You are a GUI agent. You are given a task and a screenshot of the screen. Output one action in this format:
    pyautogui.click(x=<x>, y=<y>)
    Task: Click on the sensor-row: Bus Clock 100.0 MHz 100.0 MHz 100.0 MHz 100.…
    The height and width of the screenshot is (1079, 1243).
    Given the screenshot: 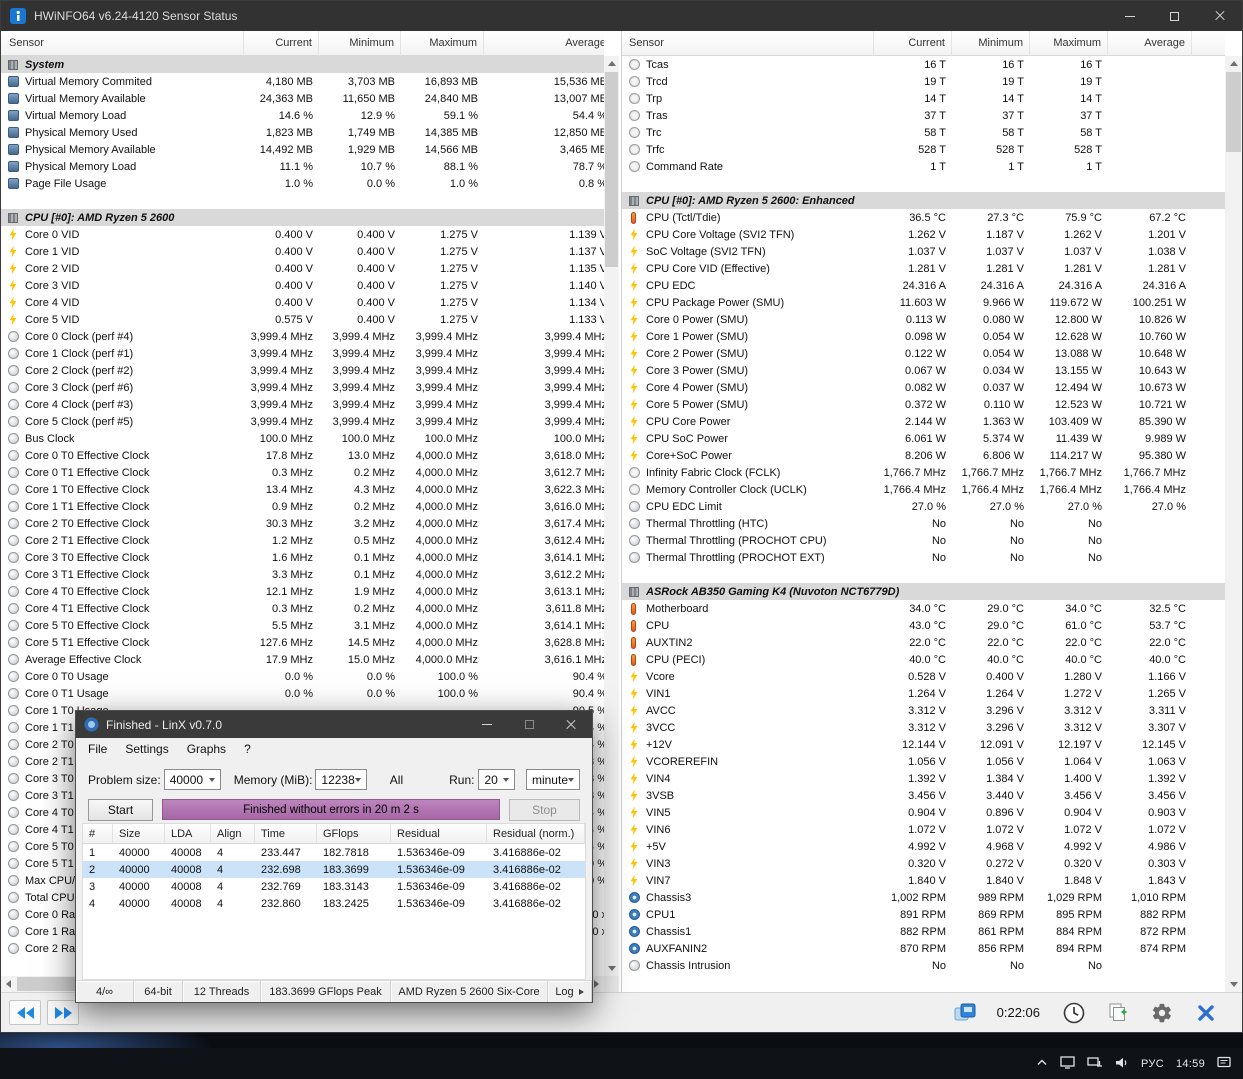 What is the action you would take?
    pyautogui.click(x=302, y=438)
    